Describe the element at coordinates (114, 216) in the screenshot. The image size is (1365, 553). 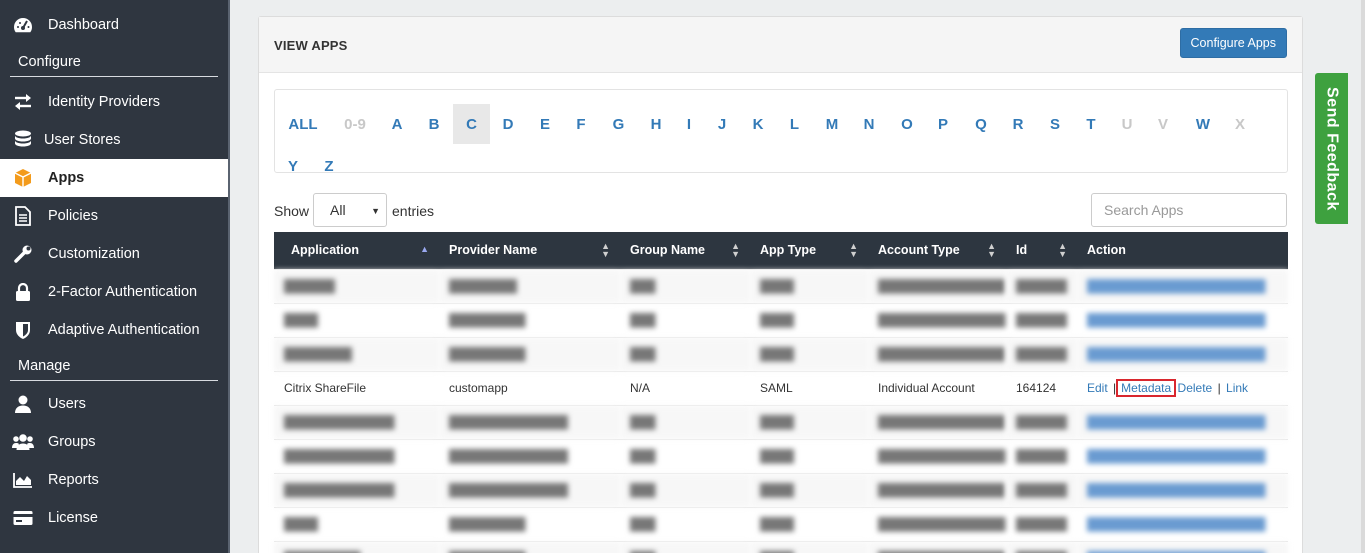
I see `sidebar-item-policies: Policies` at that location.